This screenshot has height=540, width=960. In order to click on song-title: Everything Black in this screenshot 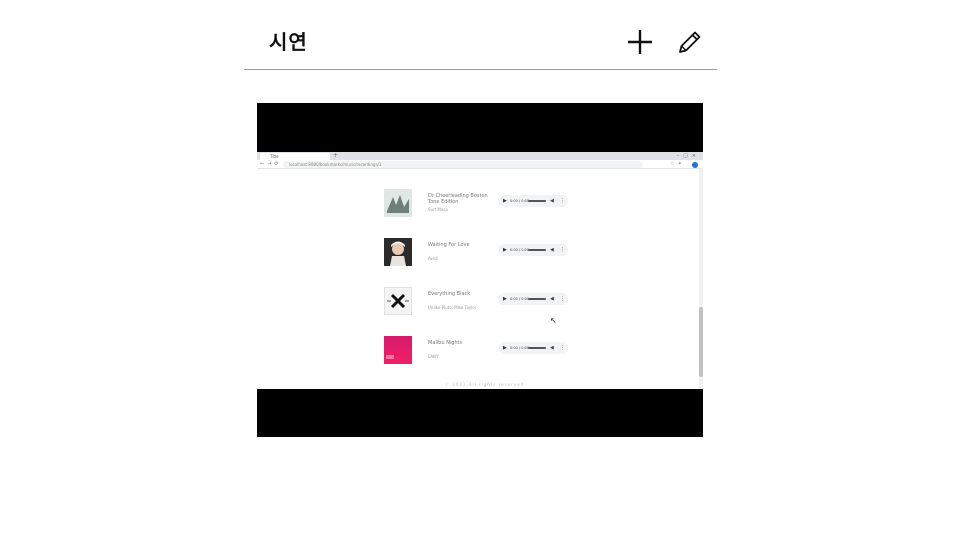, I will do `click(449, 294)`.